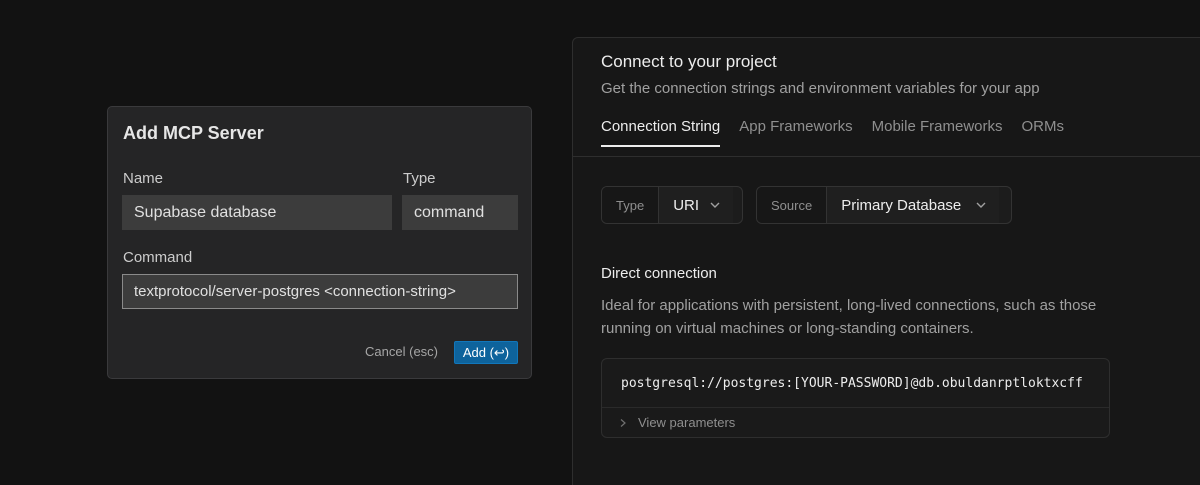  Describe the element at coordinates (143, 178) in the screenshot. I see `name-label: Name` at that location.